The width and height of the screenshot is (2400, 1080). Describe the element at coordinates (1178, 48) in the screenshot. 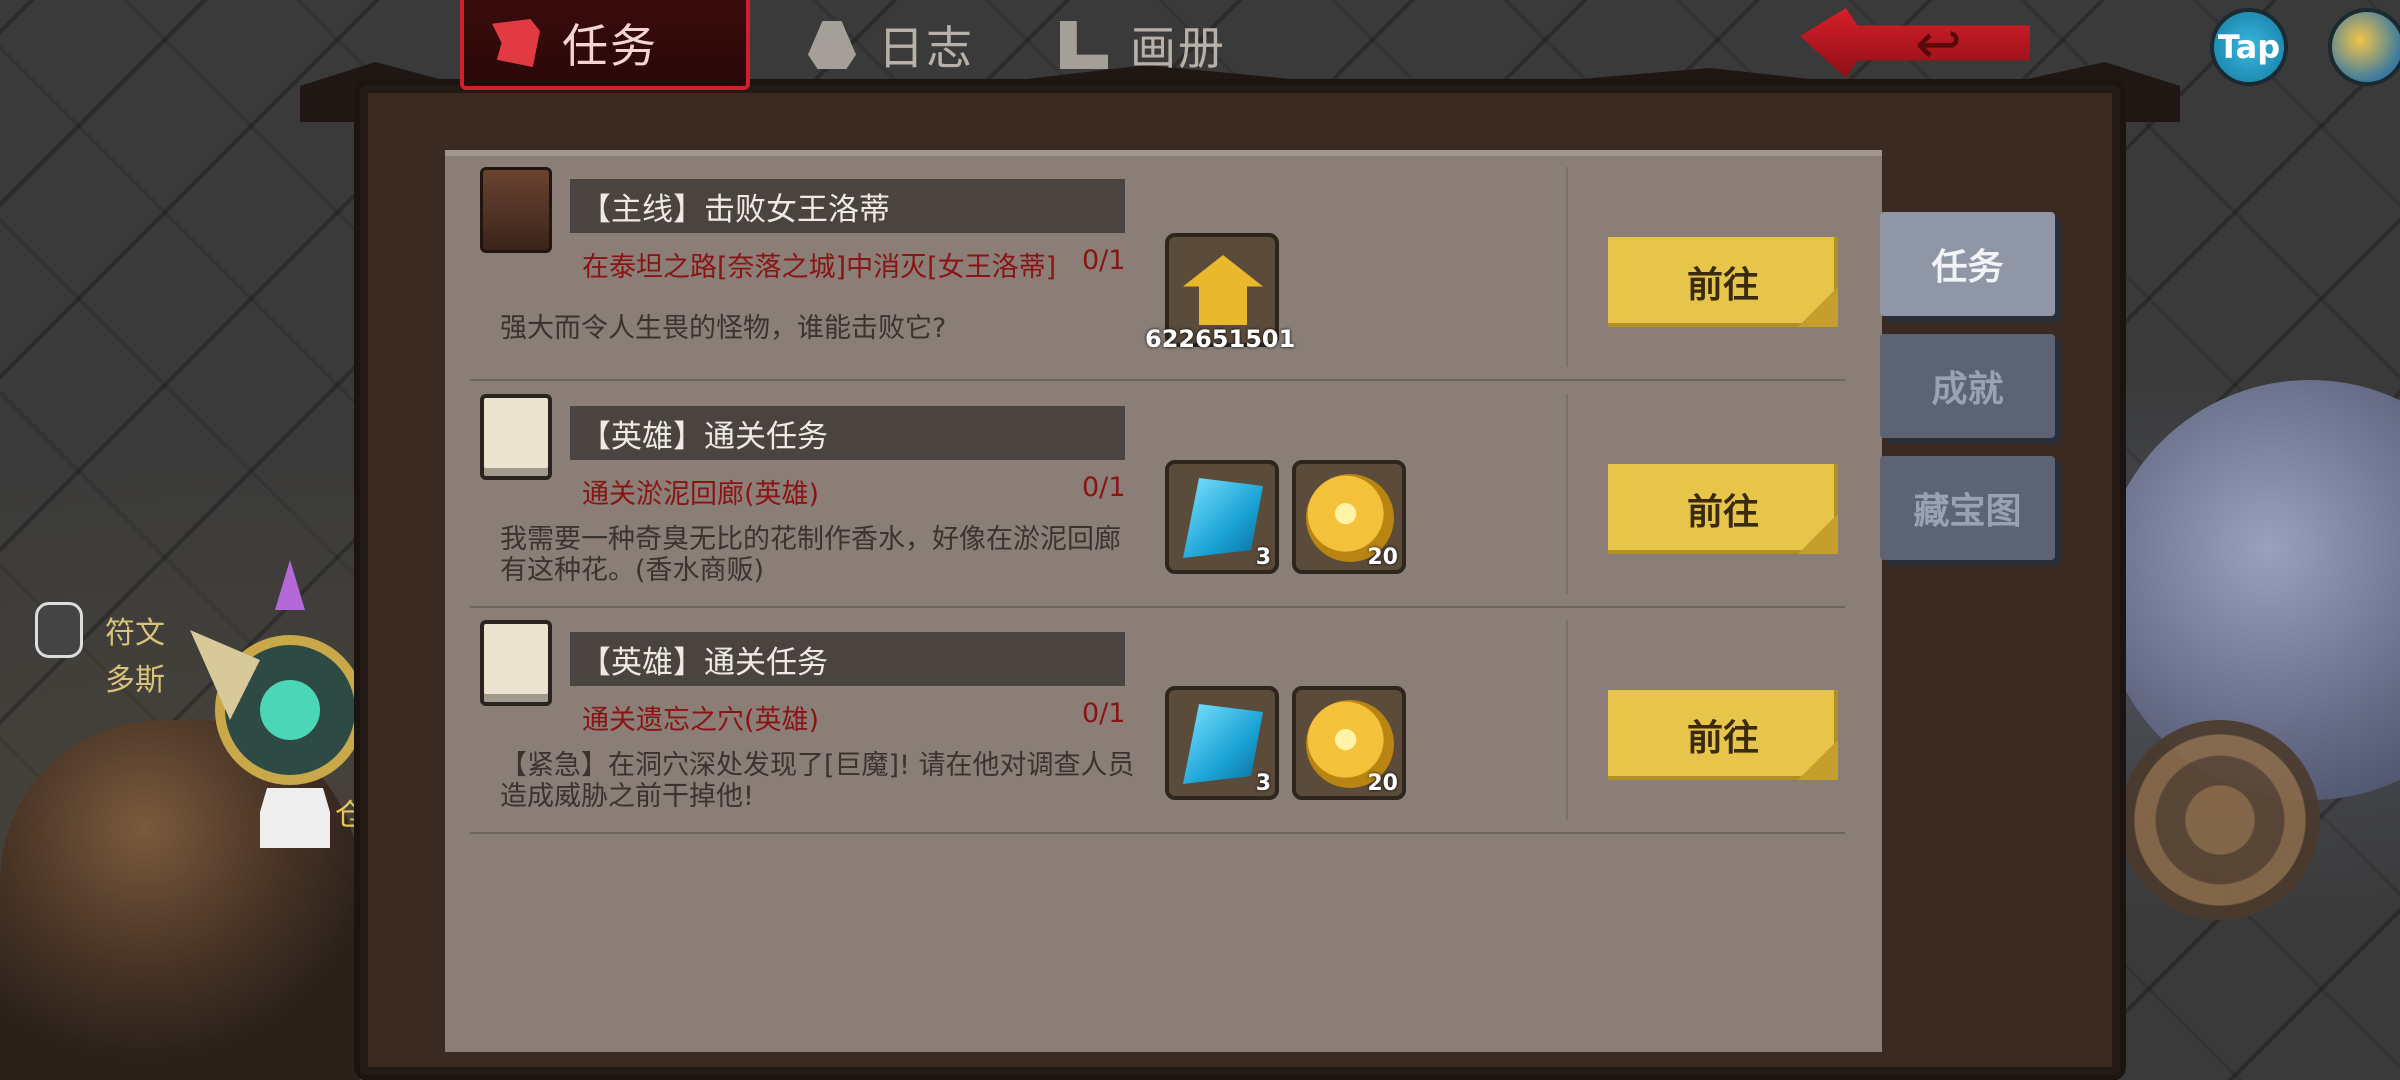

I see `tab-album-label: 画册` at that location.